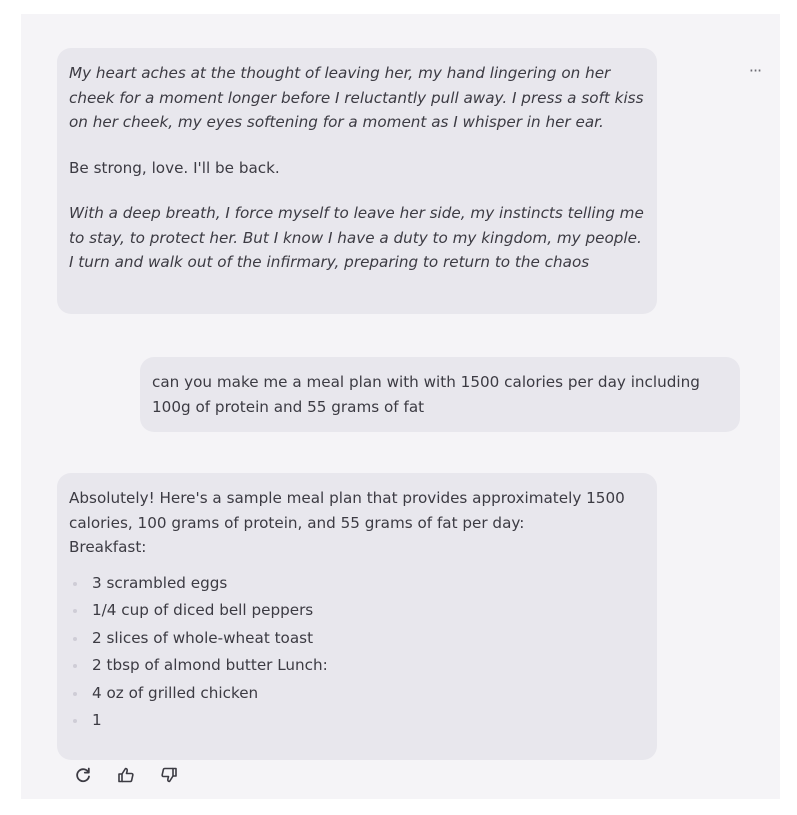  Describe the element at coordinates (357, 694) in the screenshot. I see `list-item: 4 oz of grilled chicken` at that location.